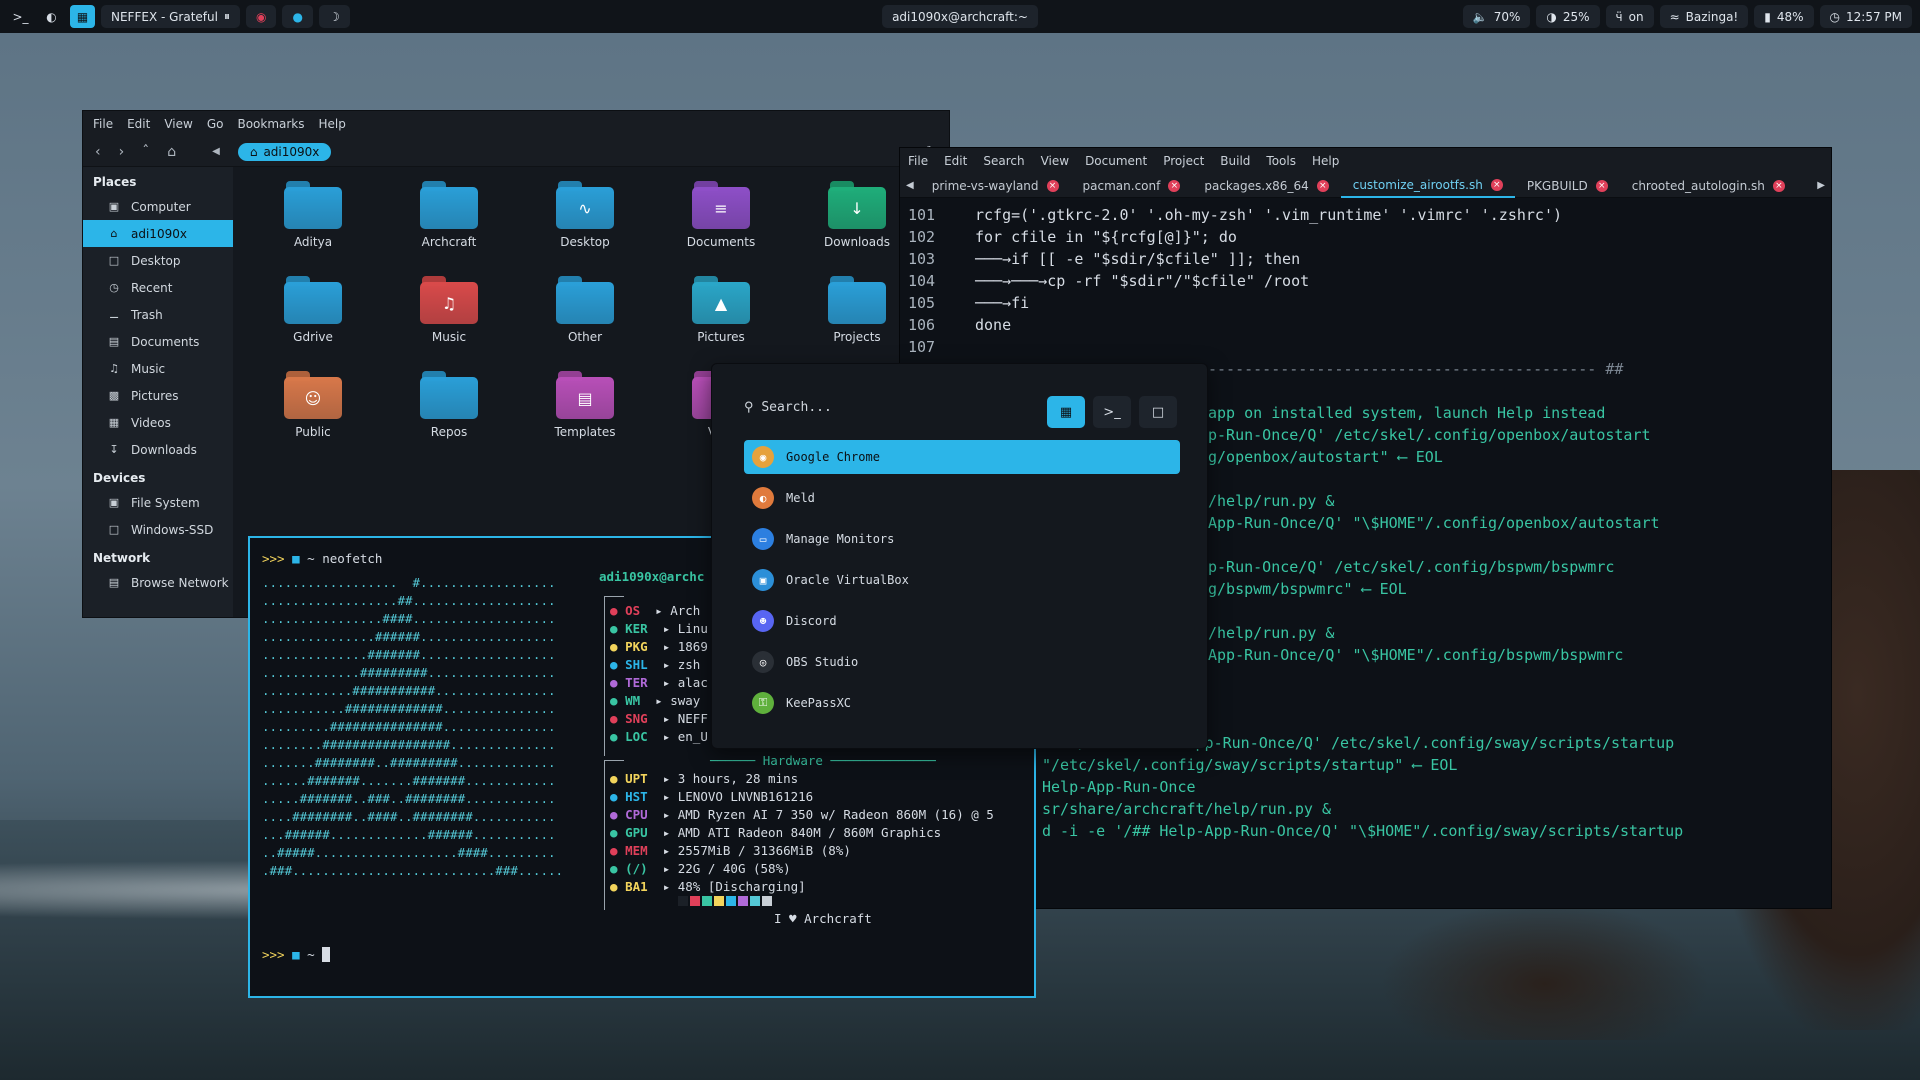  What do you see at coordinates (962, 539) in the screenshot?
I see `launcher-app-item: ▭ Manage Monitors` at bounding box center [962, 539].